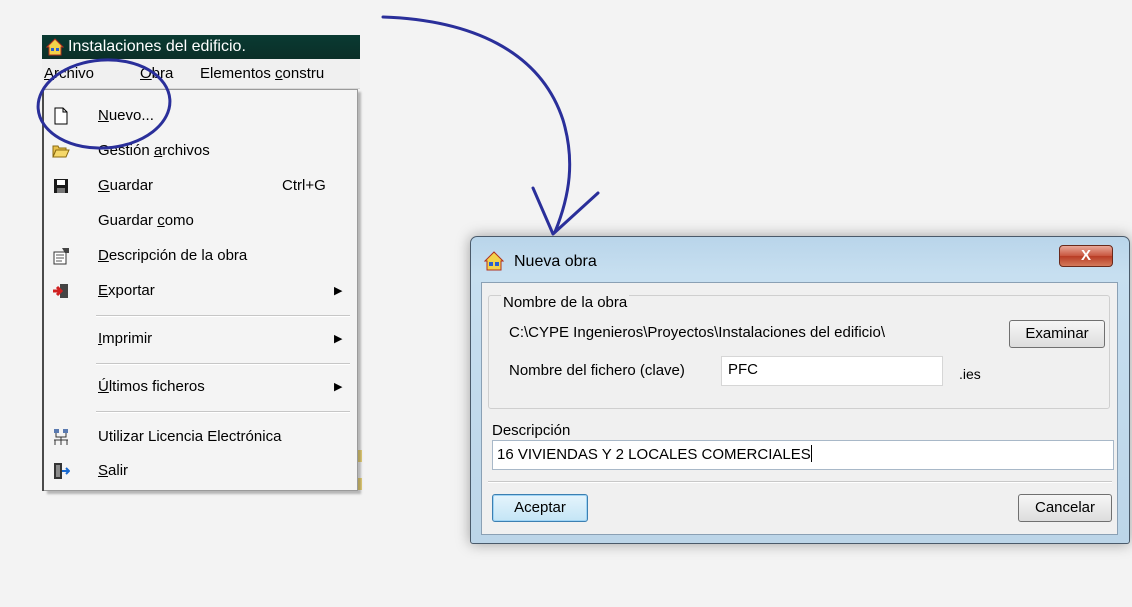  I want to click on exit-icon, so click(62, 471).